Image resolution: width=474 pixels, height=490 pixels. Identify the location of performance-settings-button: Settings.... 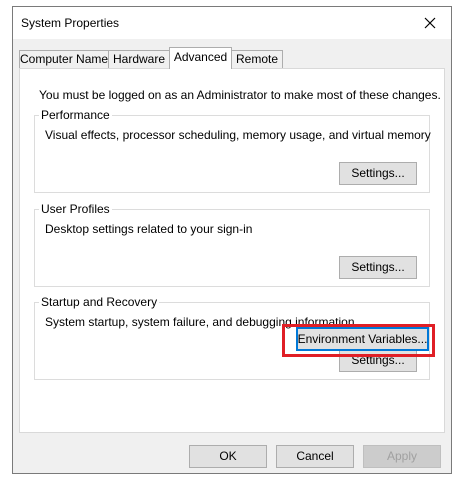
(378, 173).